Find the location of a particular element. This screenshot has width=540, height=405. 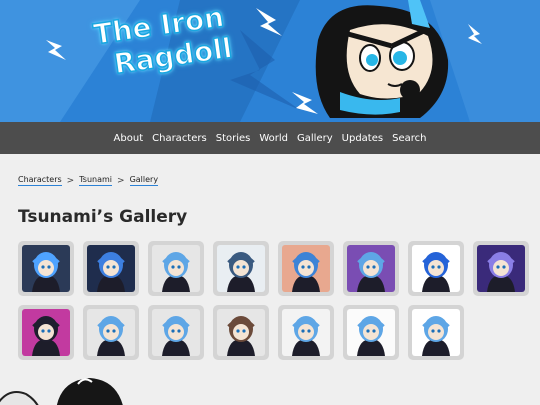

page-title: Tsunami’s Gallery is located at coordinates (103, 217).